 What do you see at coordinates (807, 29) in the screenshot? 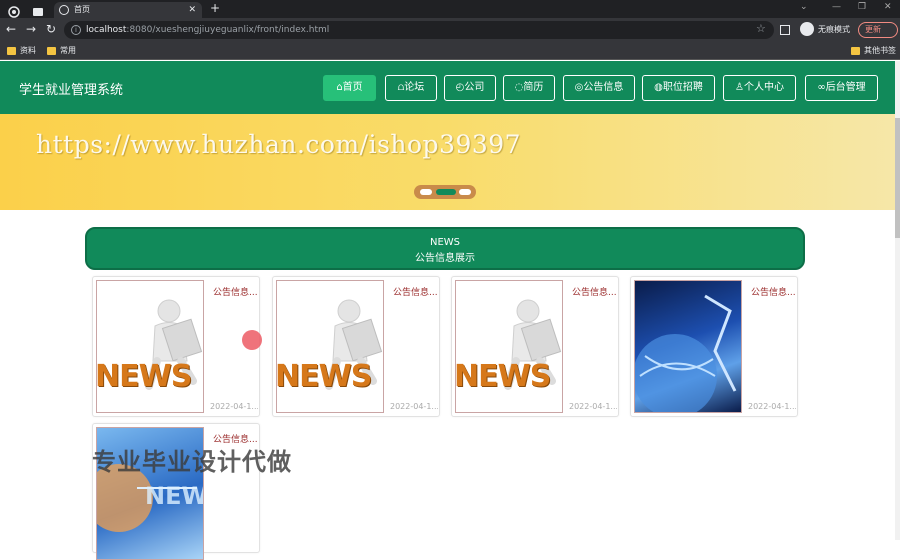
I see `incognito-icon` at bounding box center [807, 29].